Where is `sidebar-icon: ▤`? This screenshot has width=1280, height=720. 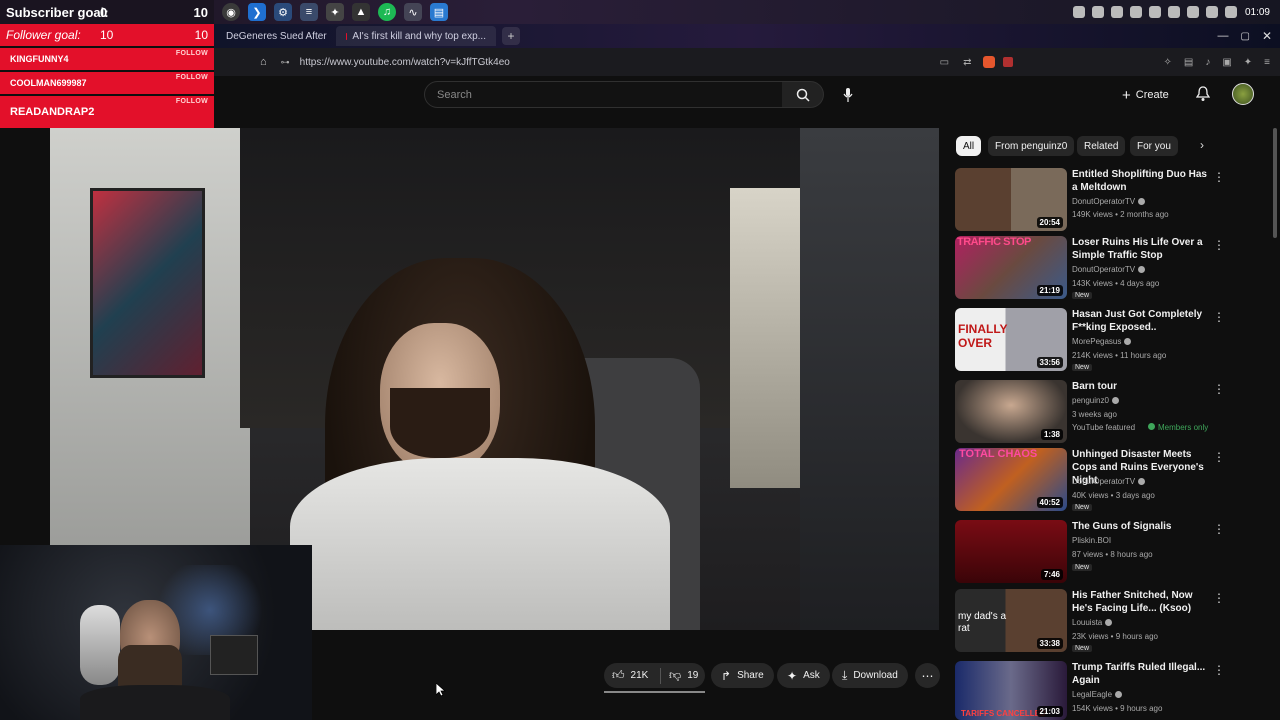 sidebar-icon: ▤ is located at coordinates (1188, 62).